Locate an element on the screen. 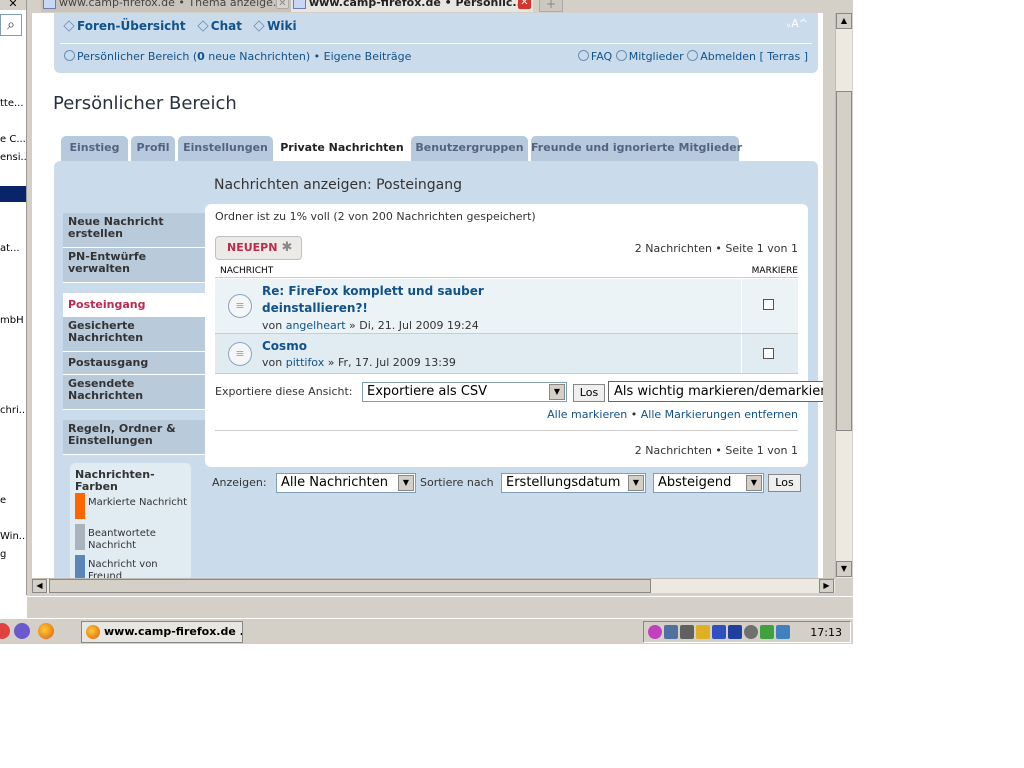 The height and width of the screenshot is (768, 1024). show-selected-value: Alle Nachrichten is located at coordinates (335, 482).